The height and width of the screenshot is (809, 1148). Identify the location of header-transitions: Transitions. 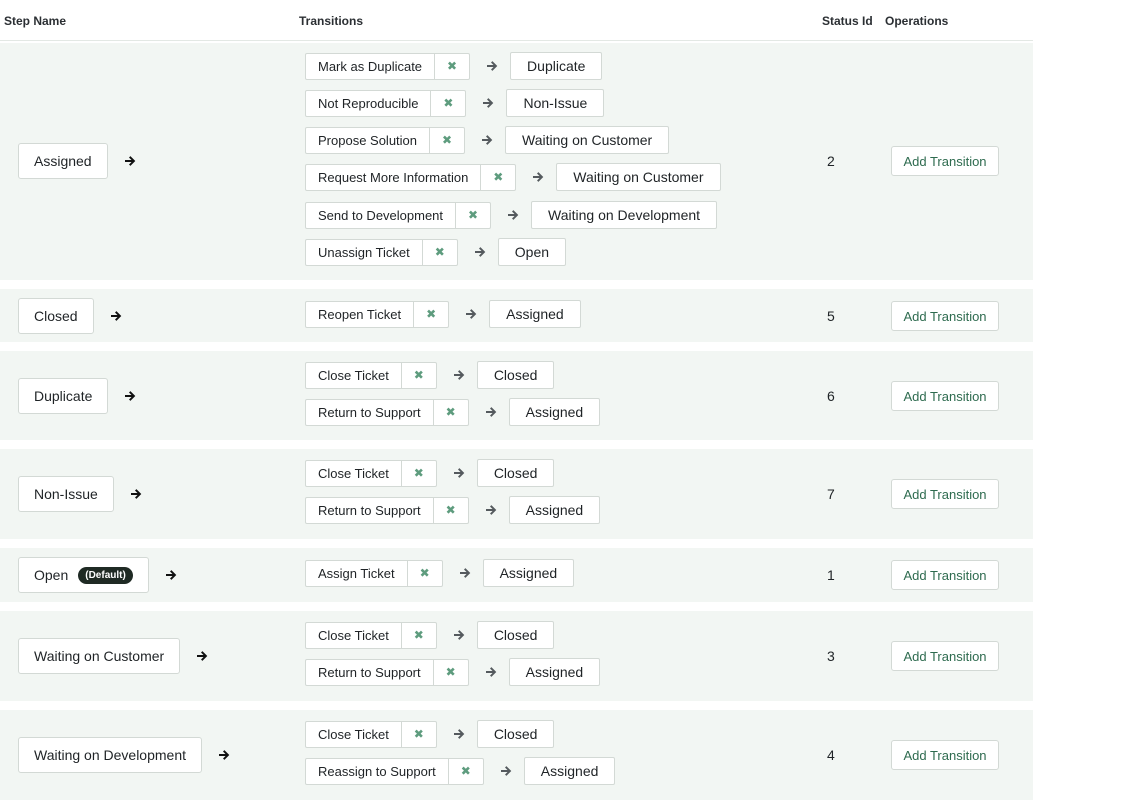
(331, 21).